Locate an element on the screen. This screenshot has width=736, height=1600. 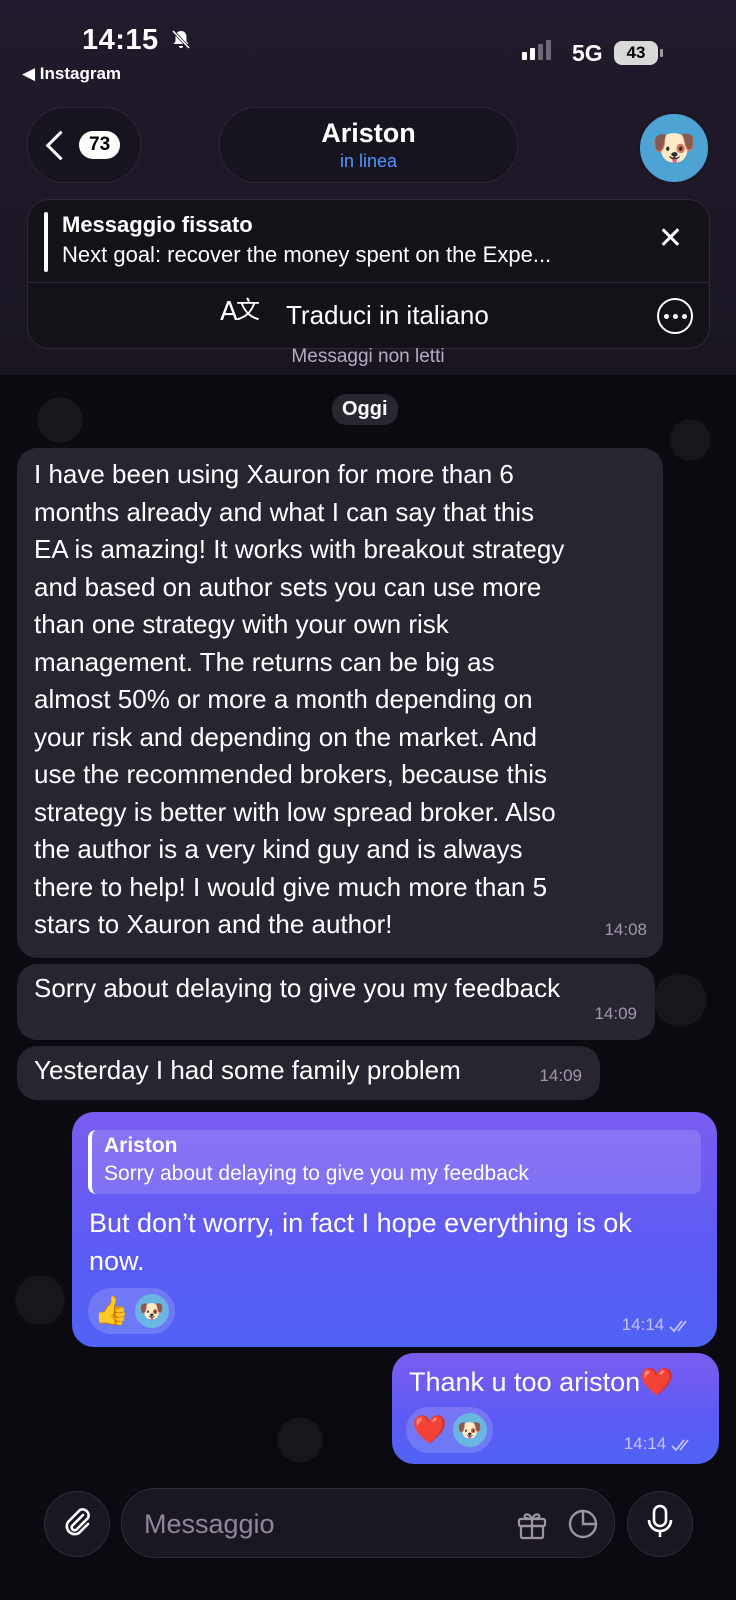
message-input is located at coordinates (314, 1524).